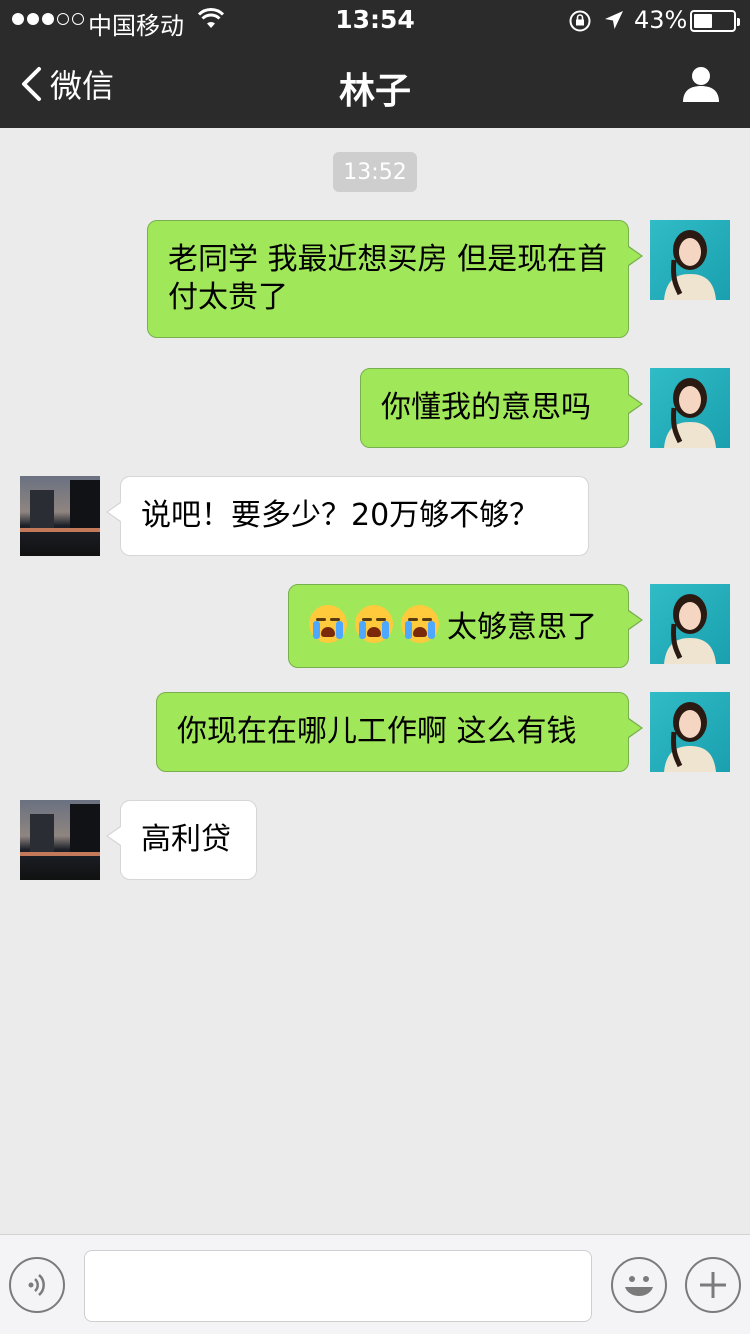  Describe the element at coordinates (661, 20) in the screenshot. I see `battery-percent: 43%` at that location.